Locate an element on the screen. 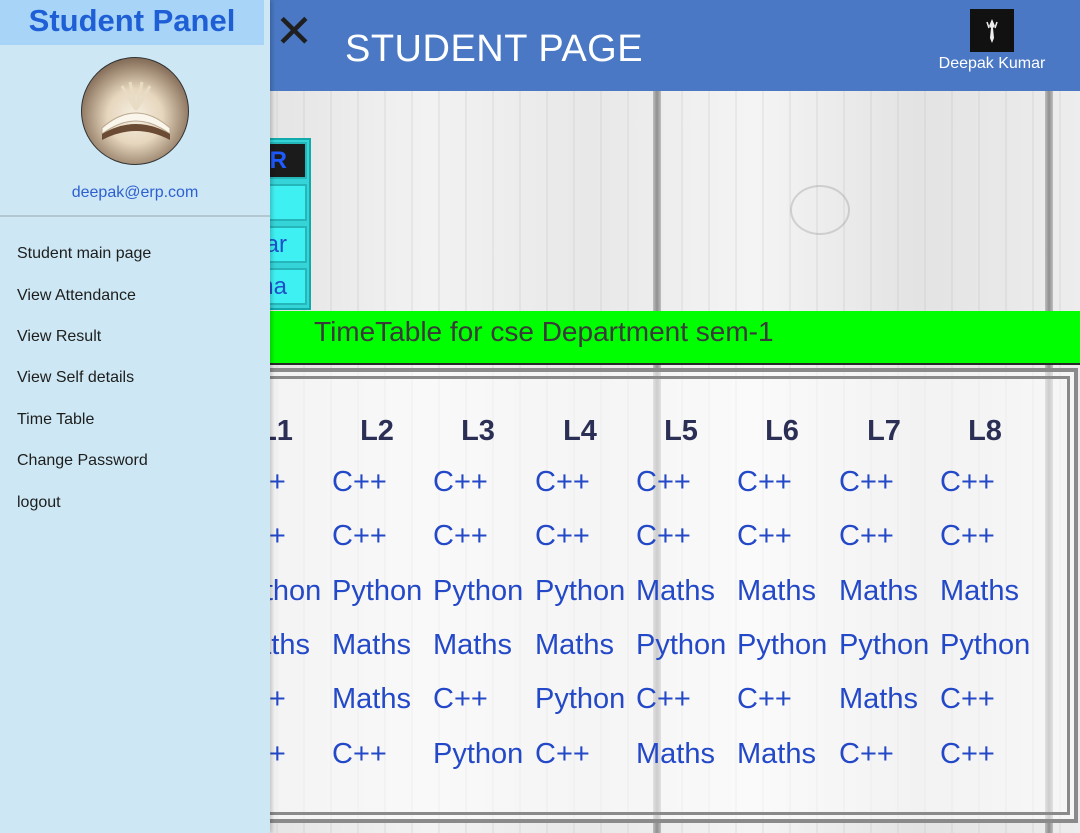  timetable-header: L8 is located at coordinates (985, 431).